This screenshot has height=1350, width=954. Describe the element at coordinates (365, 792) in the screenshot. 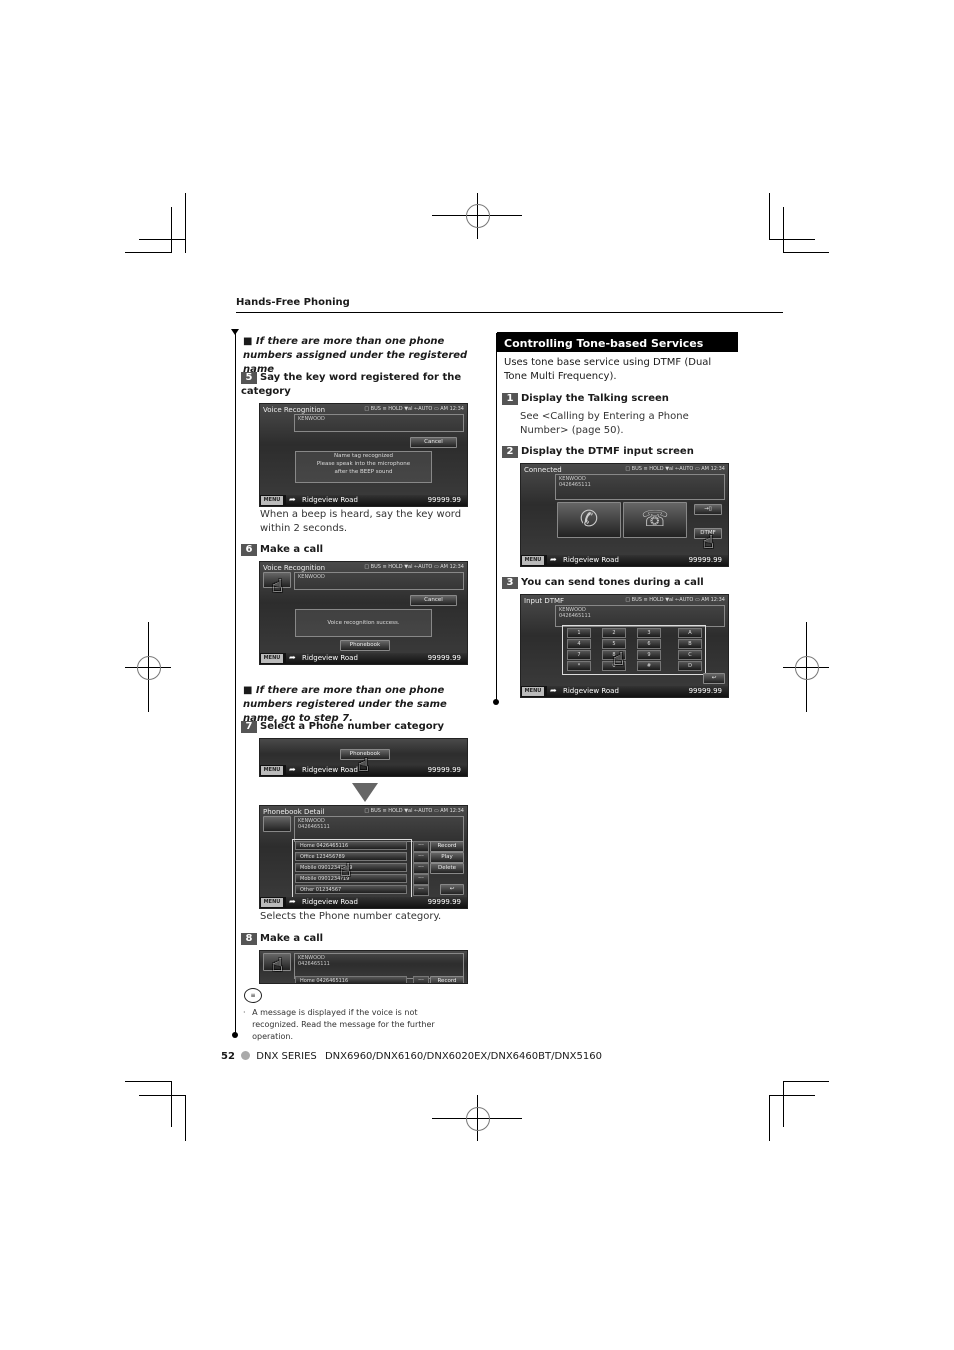

I see `down-arrow-icon` at that location.